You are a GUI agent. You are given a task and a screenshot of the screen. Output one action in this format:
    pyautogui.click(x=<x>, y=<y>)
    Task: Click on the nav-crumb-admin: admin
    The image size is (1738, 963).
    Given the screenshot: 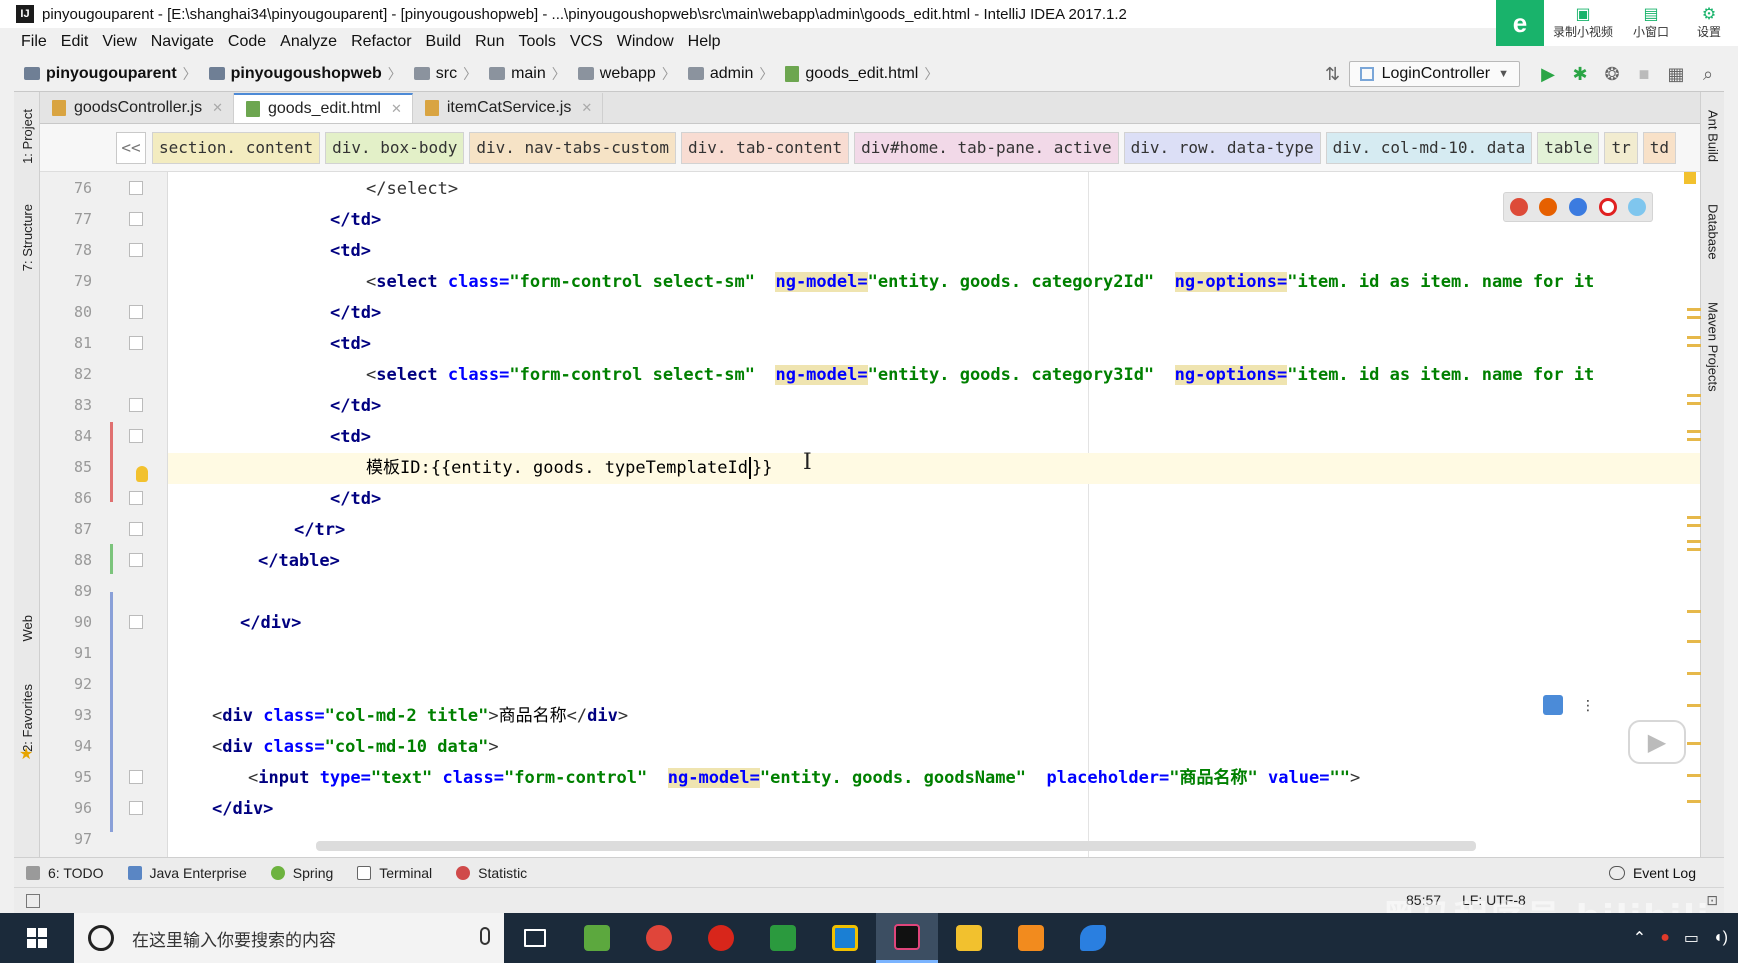 What is the action you would take?
    pyautogui.click(x=718, y=74)
    